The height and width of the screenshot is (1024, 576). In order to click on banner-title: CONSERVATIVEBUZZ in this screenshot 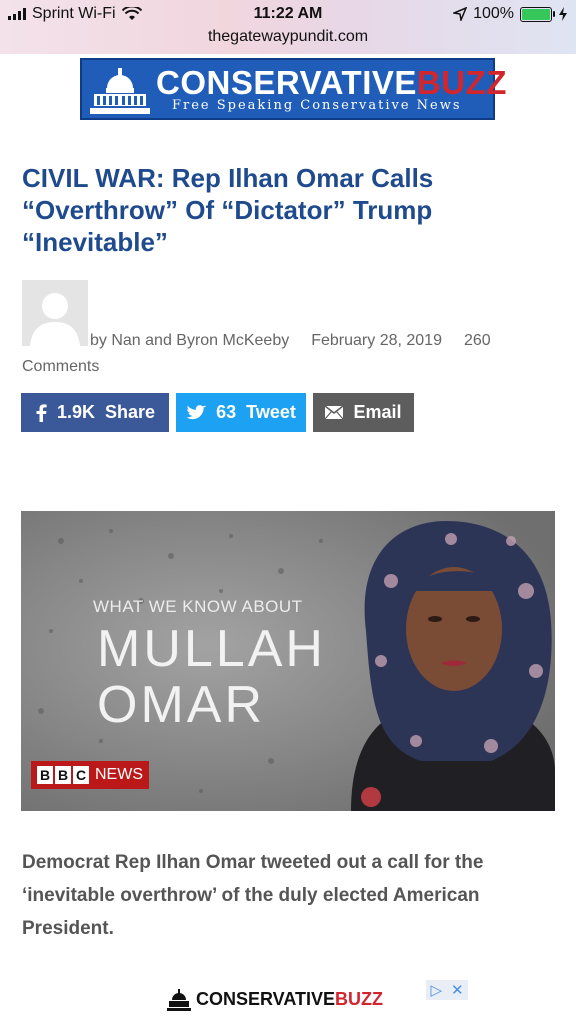, I will do `click(331, 83)`.